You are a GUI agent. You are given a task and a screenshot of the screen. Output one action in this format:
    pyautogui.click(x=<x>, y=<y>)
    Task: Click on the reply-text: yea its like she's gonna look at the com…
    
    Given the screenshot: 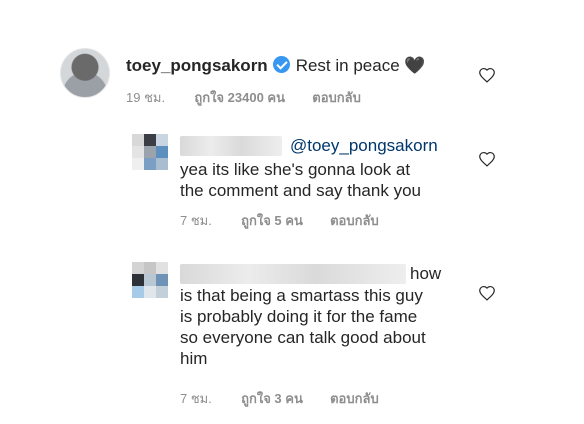 What is the action you would take?
    pyautogui.click(x=300, y=180)
    